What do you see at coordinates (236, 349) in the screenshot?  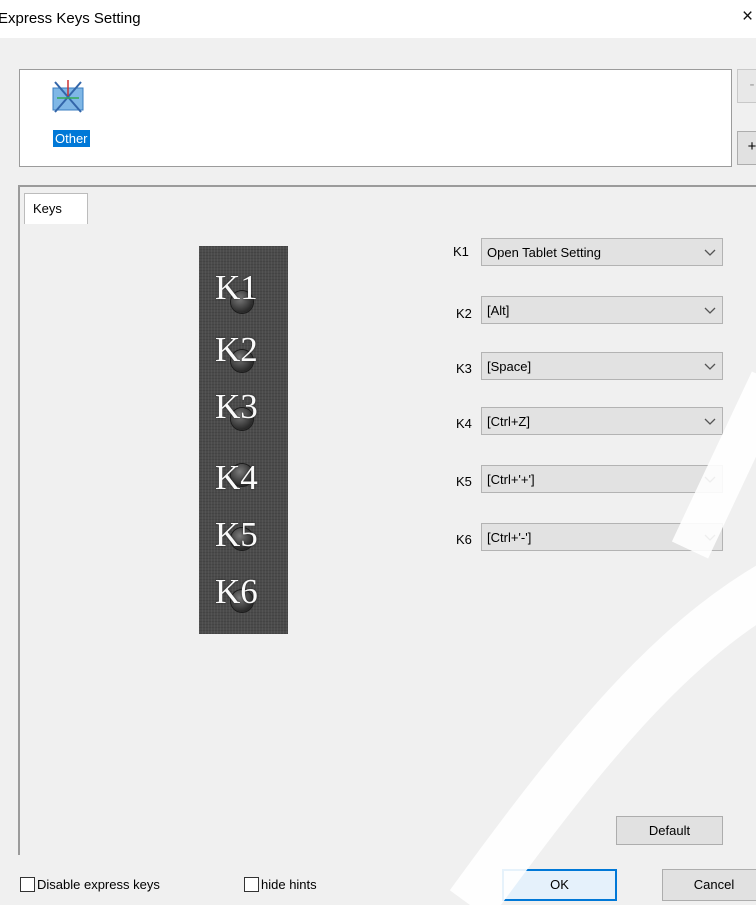 I see `device-key-label-2: K2` at bounding box center [236, 349].